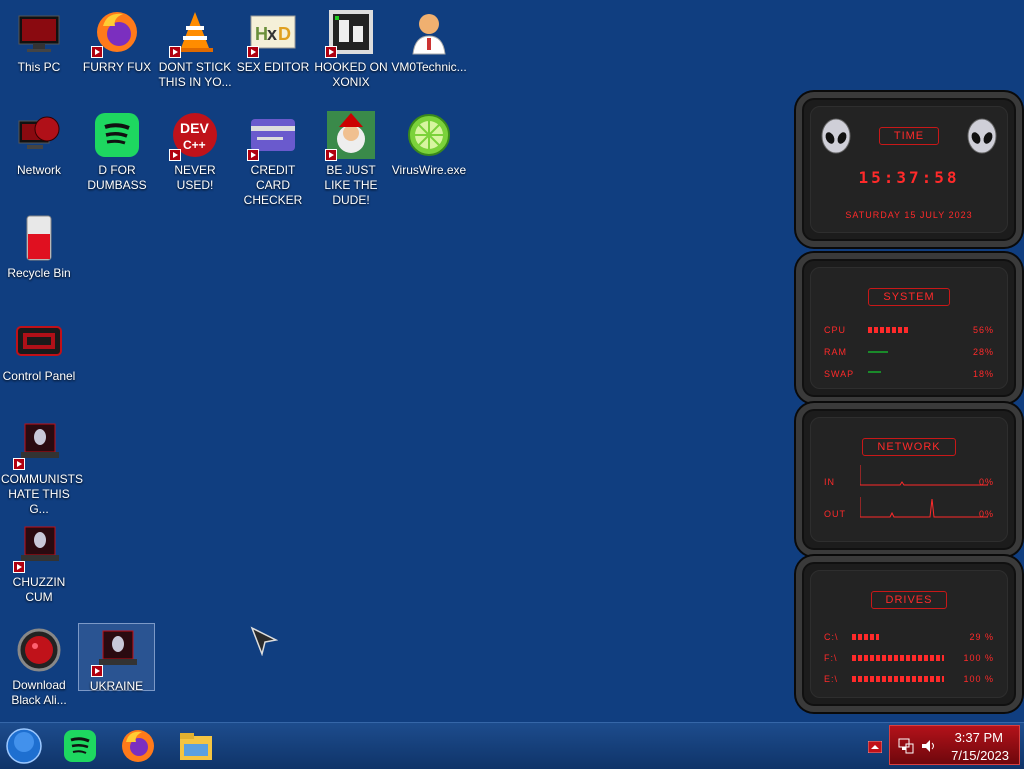  Describe the element at coordinates (865, 637) in the screenshot. I see `drive-c-meter` at that location.